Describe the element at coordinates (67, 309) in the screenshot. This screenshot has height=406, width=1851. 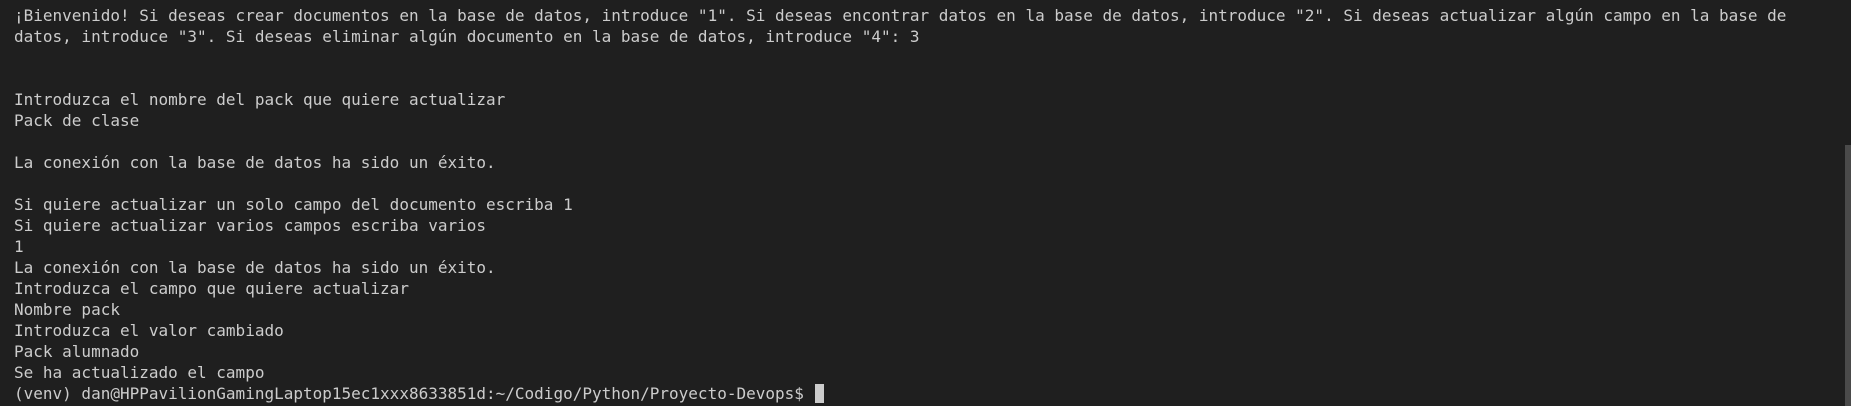
I see `input-line-field-name: Nombre pack` at that location.